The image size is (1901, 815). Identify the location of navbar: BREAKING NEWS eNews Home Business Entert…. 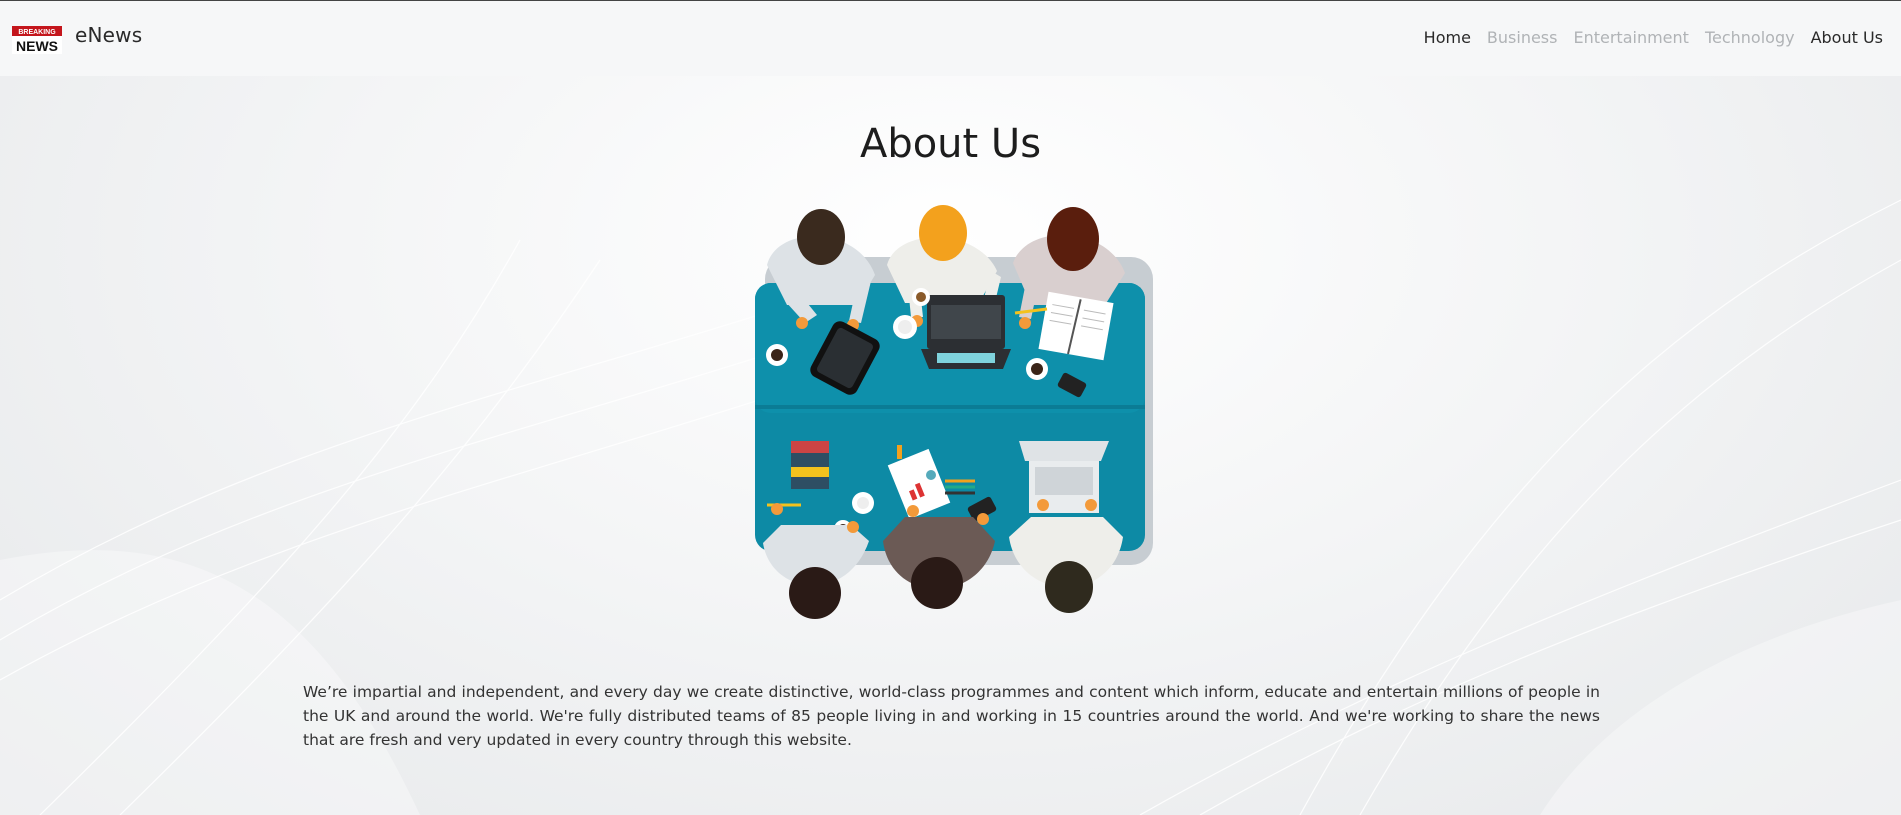
(950, 38).